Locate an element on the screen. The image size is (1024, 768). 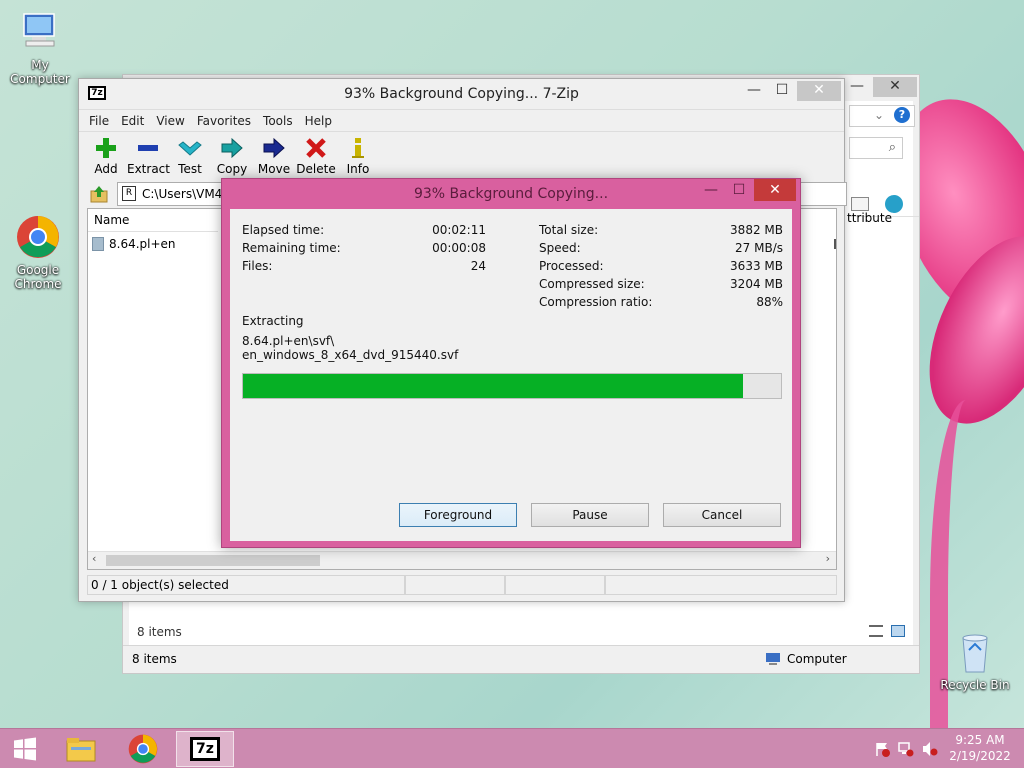
drive-icon: R is located at coordinates (129, 193).